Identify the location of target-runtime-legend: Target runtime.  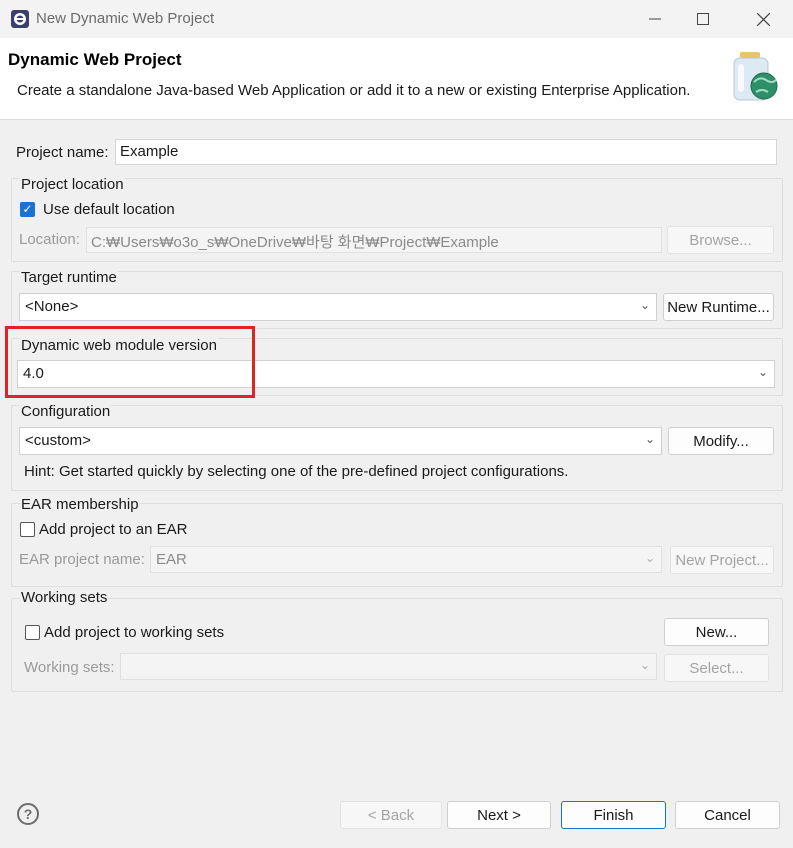
(69, 277).